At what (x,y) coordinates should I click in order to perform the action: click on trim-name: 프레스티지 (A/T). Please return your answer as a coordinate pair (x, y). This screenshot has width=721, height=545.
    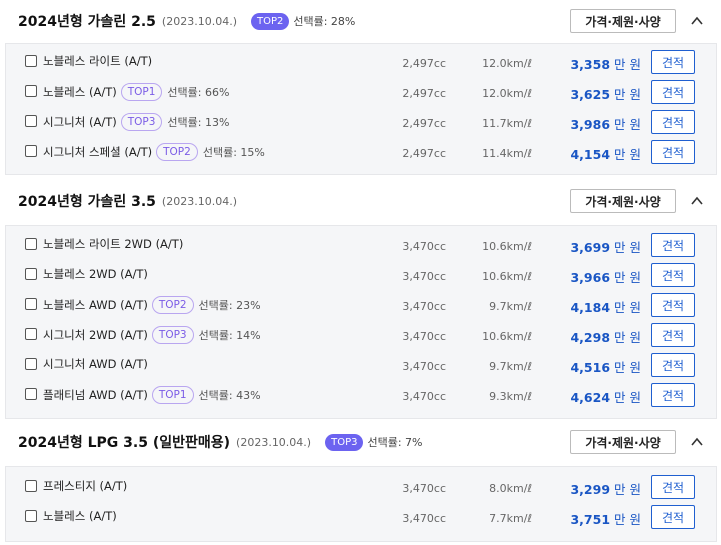
    Looking at the image, I should click on (85, 486).